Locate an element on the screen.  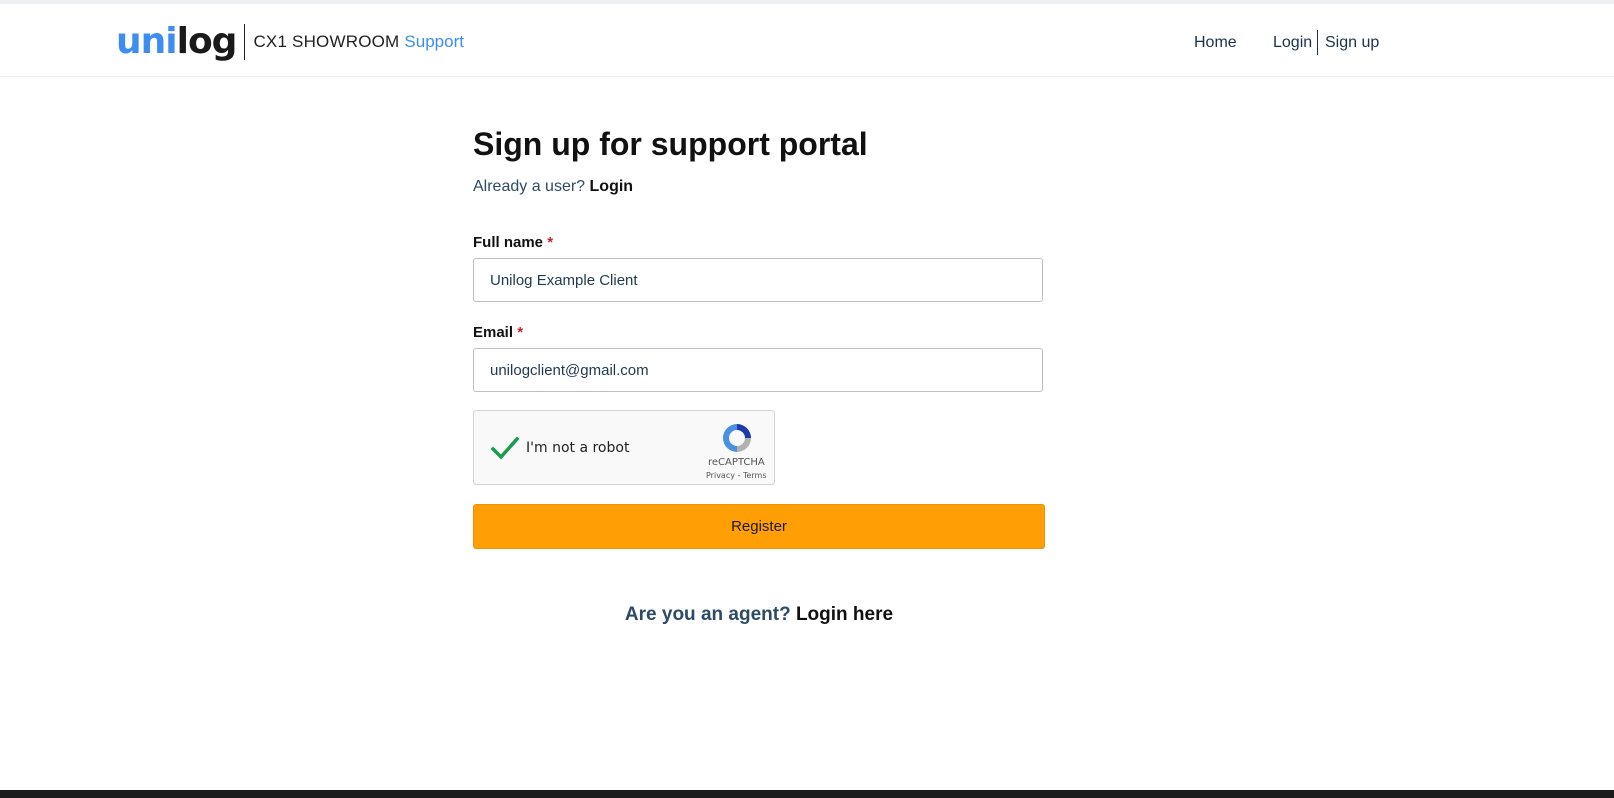
logo-support: Support is located at coordinates (434, 41).